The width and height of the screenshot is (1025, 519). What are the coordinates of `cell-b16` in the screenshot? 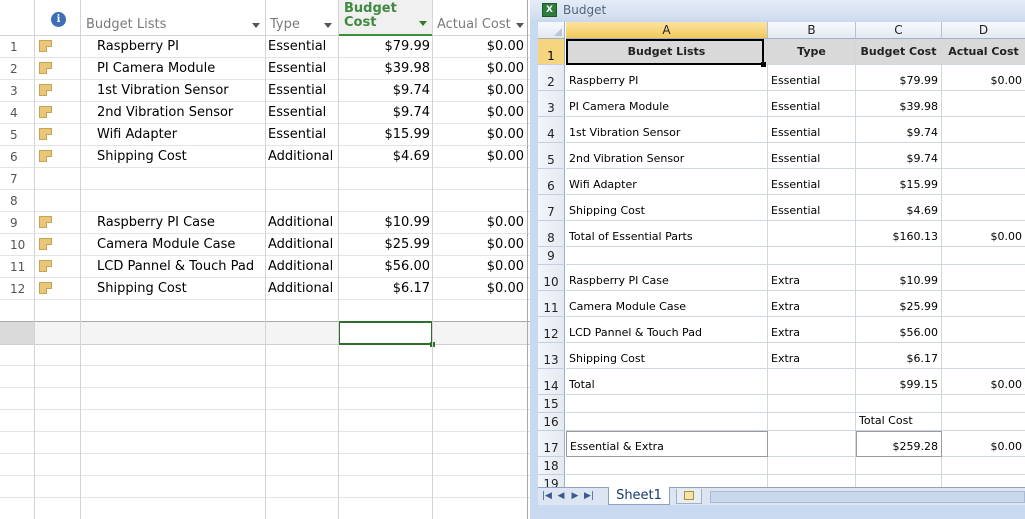 It's located at (812, 422).